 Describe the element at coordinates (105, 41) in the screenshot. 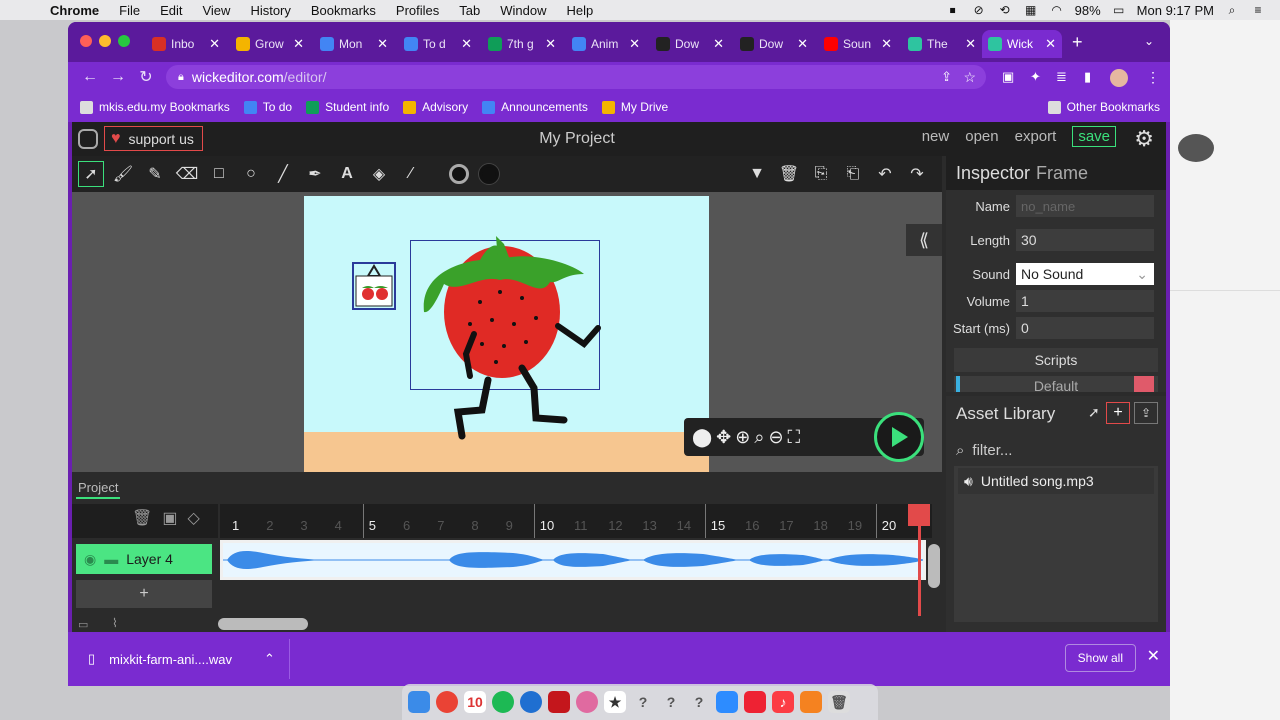

I see `minimize-window-button` at that location.